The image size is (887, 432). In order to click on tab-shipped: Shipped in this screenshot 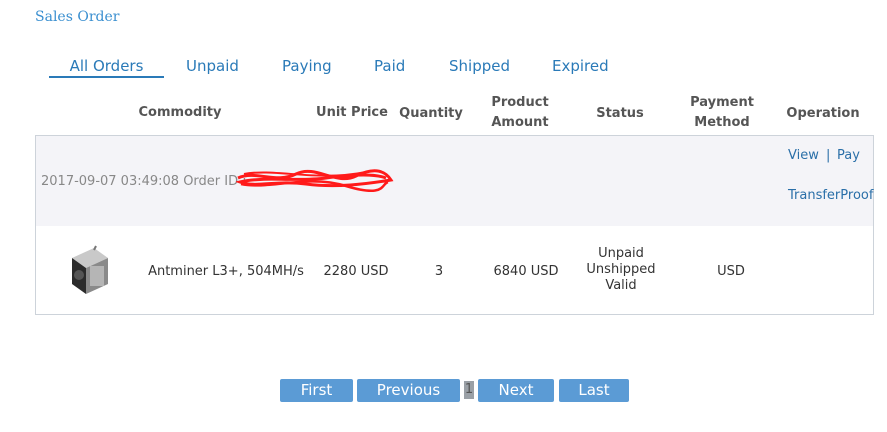, I will do `click(479, 66)`.